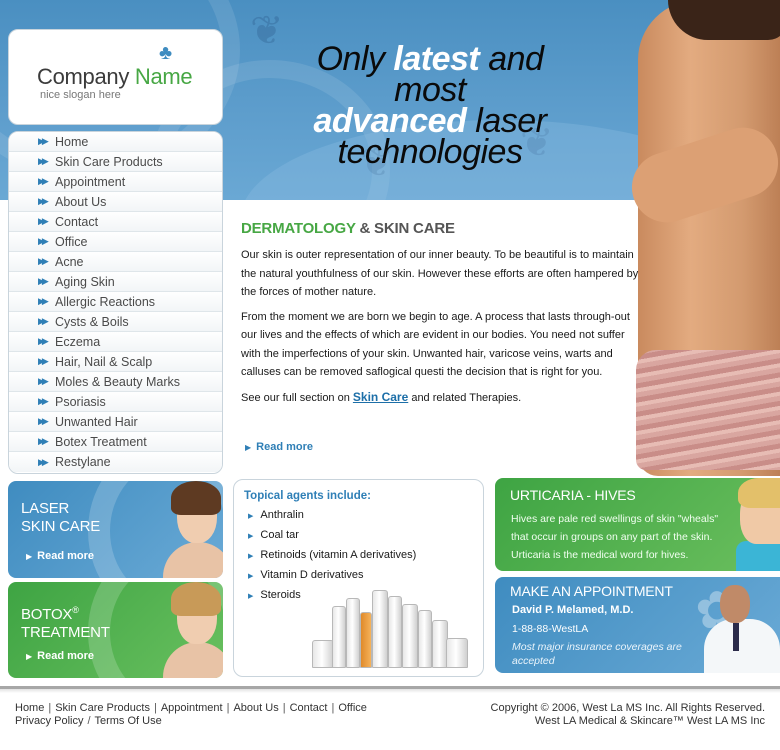 This screenshot has height=750, width=780. I want to click on company-name: Company Name, so click(115, 77).